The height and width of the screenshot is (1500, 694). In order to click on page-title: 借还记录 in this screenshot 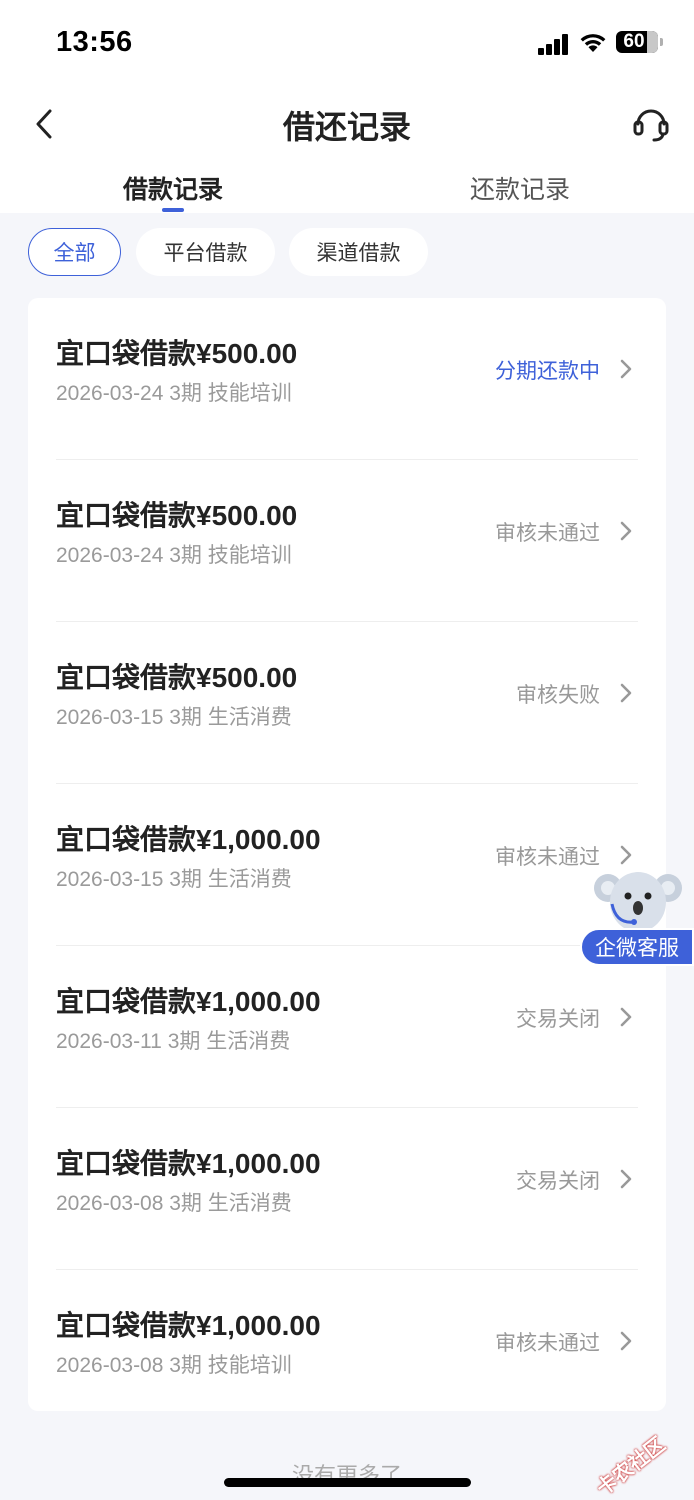, I will do `click(346, 127)`.